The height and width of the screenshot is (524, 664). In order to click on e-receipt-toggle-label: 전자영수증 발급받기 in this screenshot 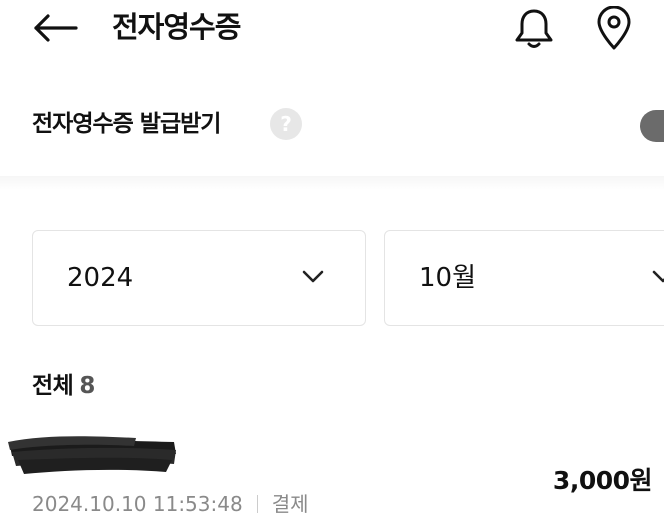, I will do `click(126, 124)`.